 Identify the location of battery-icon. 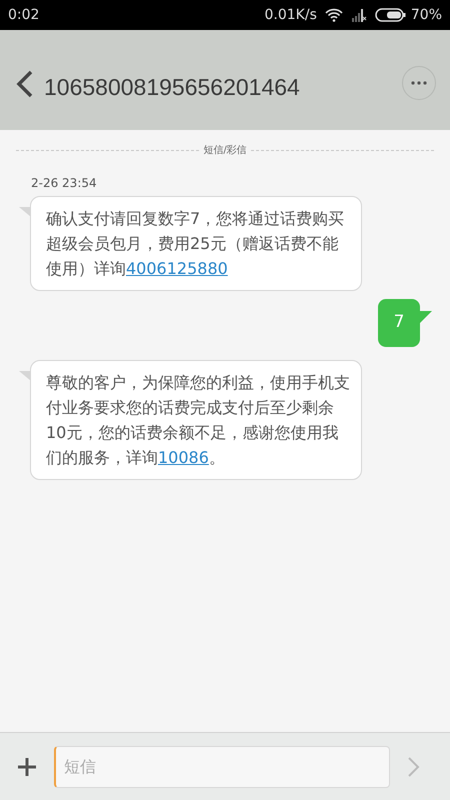
(390, 15).